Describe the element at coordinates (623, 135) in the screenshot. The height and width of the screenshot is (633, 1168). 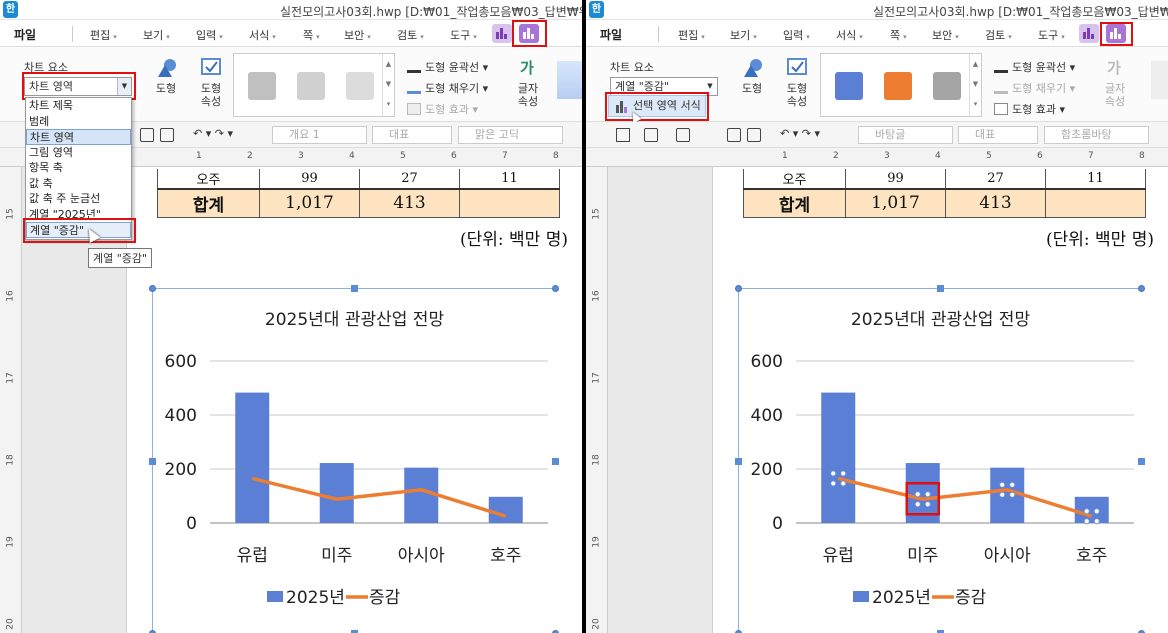
I see `new-document-icon` at that location.